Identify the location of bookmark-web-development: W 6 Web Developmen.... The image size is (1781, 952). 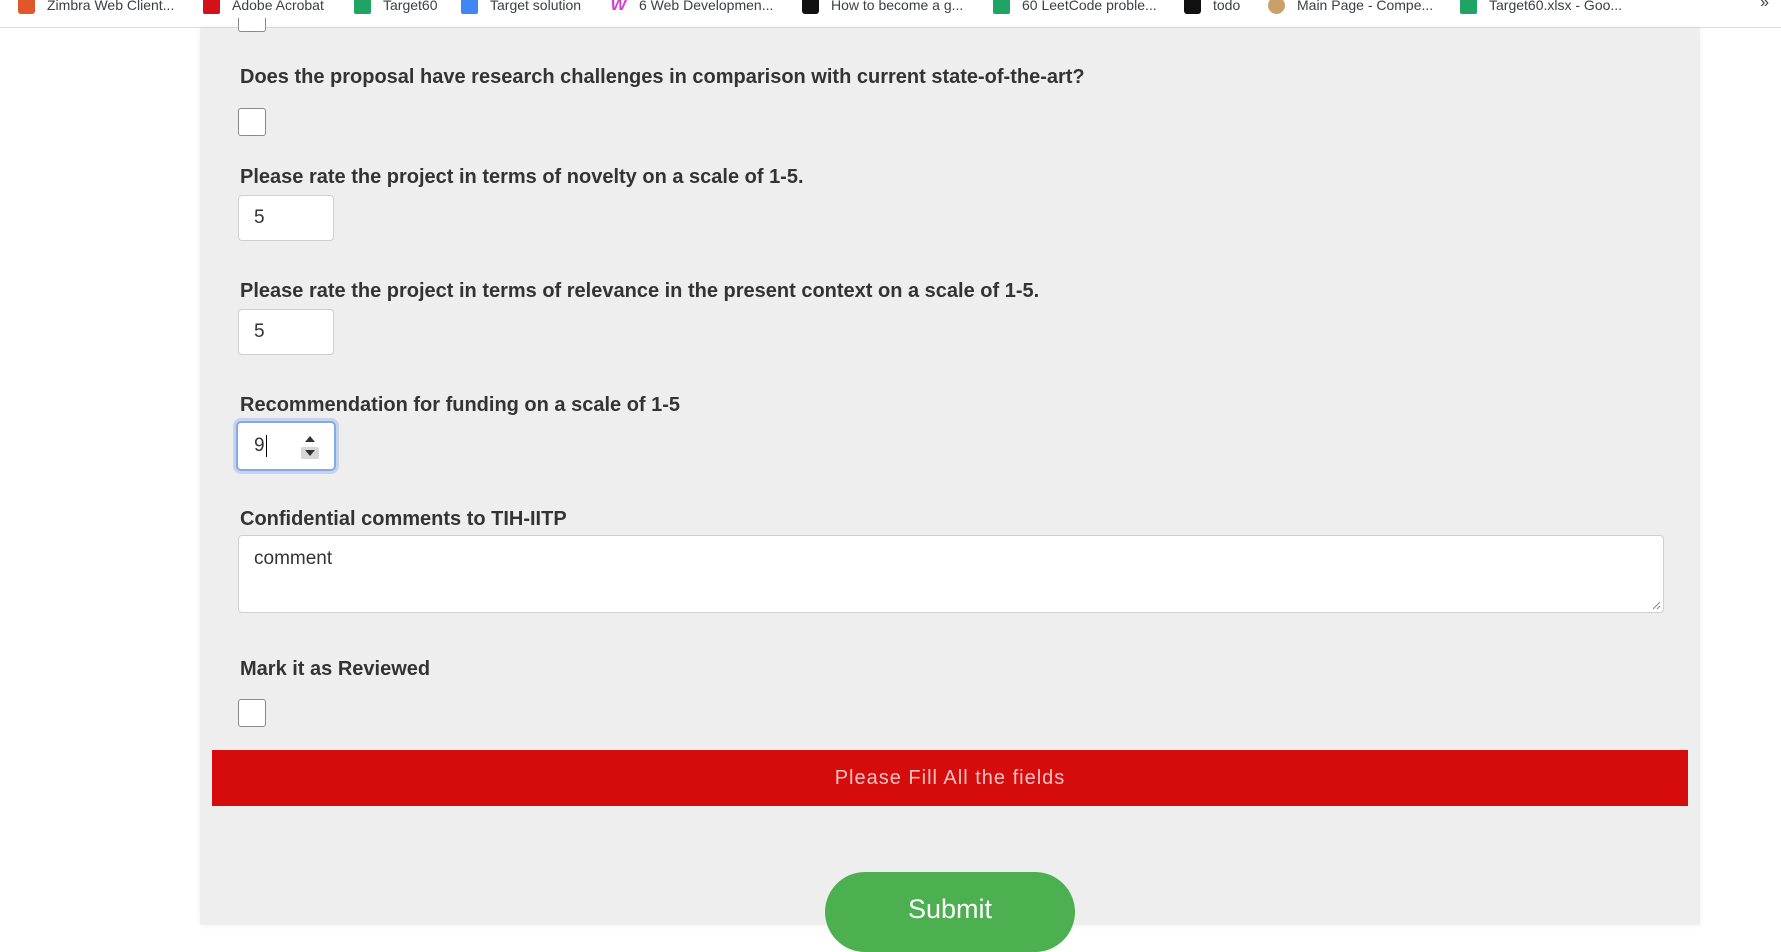
(691, 8).